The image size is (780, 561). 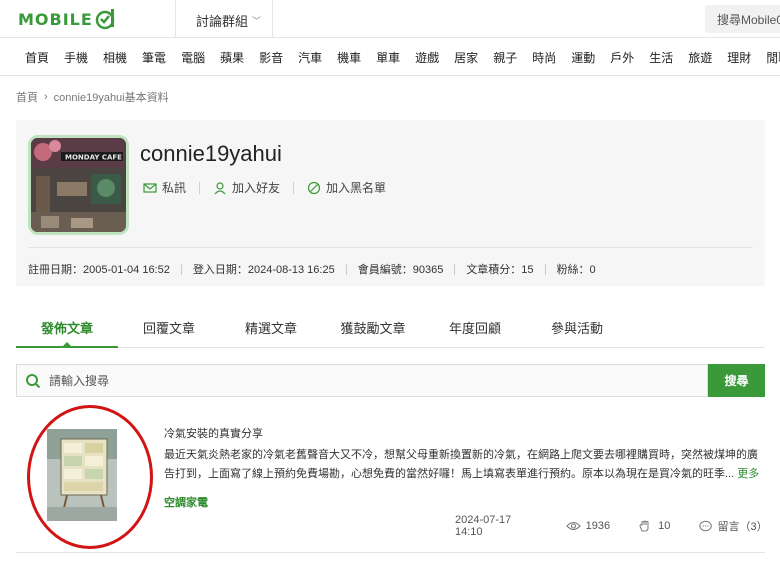 What do you see at coordinates (773, 57) in the screenshot?
I see `nav-item: 閒聊` at bounding box center [773, 57].